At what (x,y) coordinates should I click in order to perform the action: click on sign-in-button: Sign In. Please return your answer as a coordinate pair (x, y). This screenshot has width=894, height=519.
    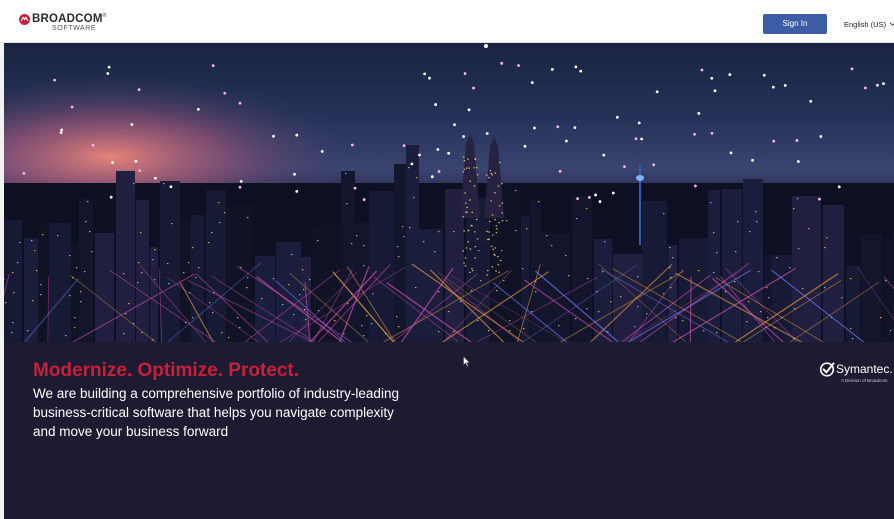
    Looking at the image, I should click on (795, 24).